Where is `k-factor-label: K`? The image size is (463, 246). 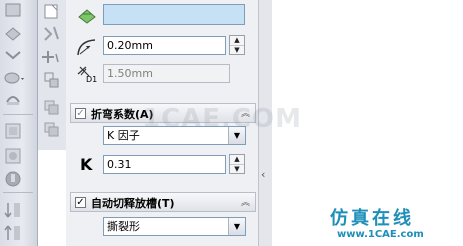
k-factor-label: K is located at coordinates (86, 164).